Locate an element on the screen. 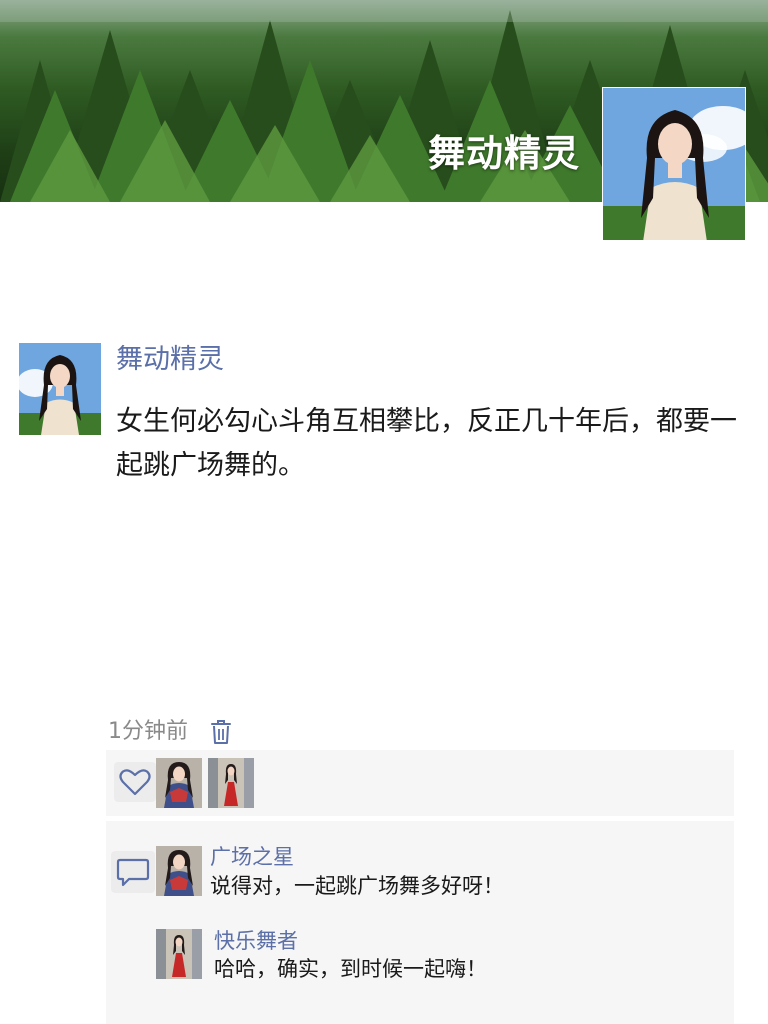  likes-panel is located at coordinates (420, 783).